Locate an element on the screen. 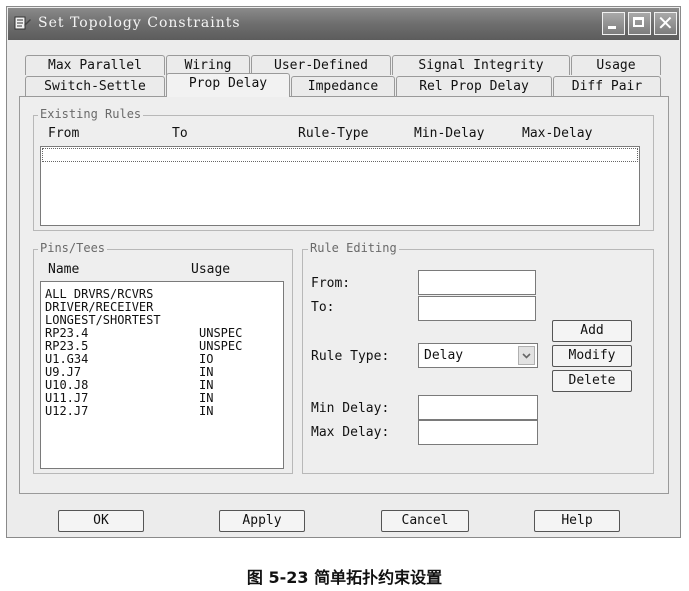  pin-name: RP23.5 is located at coordinates (67, 346).